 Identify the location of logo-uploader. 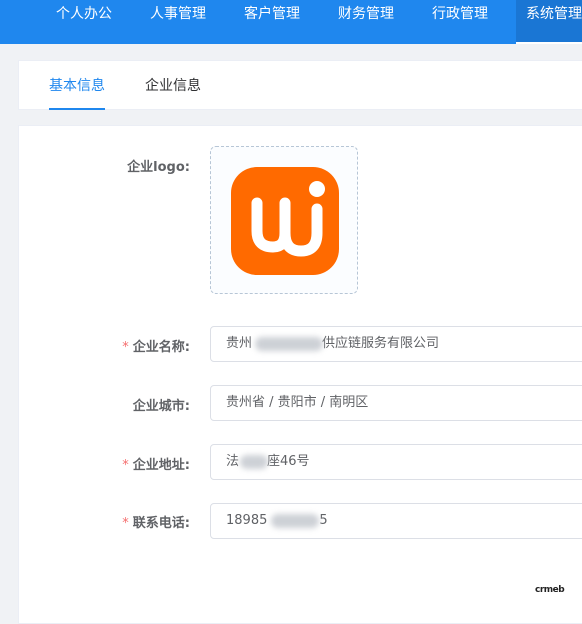
(284, 220).